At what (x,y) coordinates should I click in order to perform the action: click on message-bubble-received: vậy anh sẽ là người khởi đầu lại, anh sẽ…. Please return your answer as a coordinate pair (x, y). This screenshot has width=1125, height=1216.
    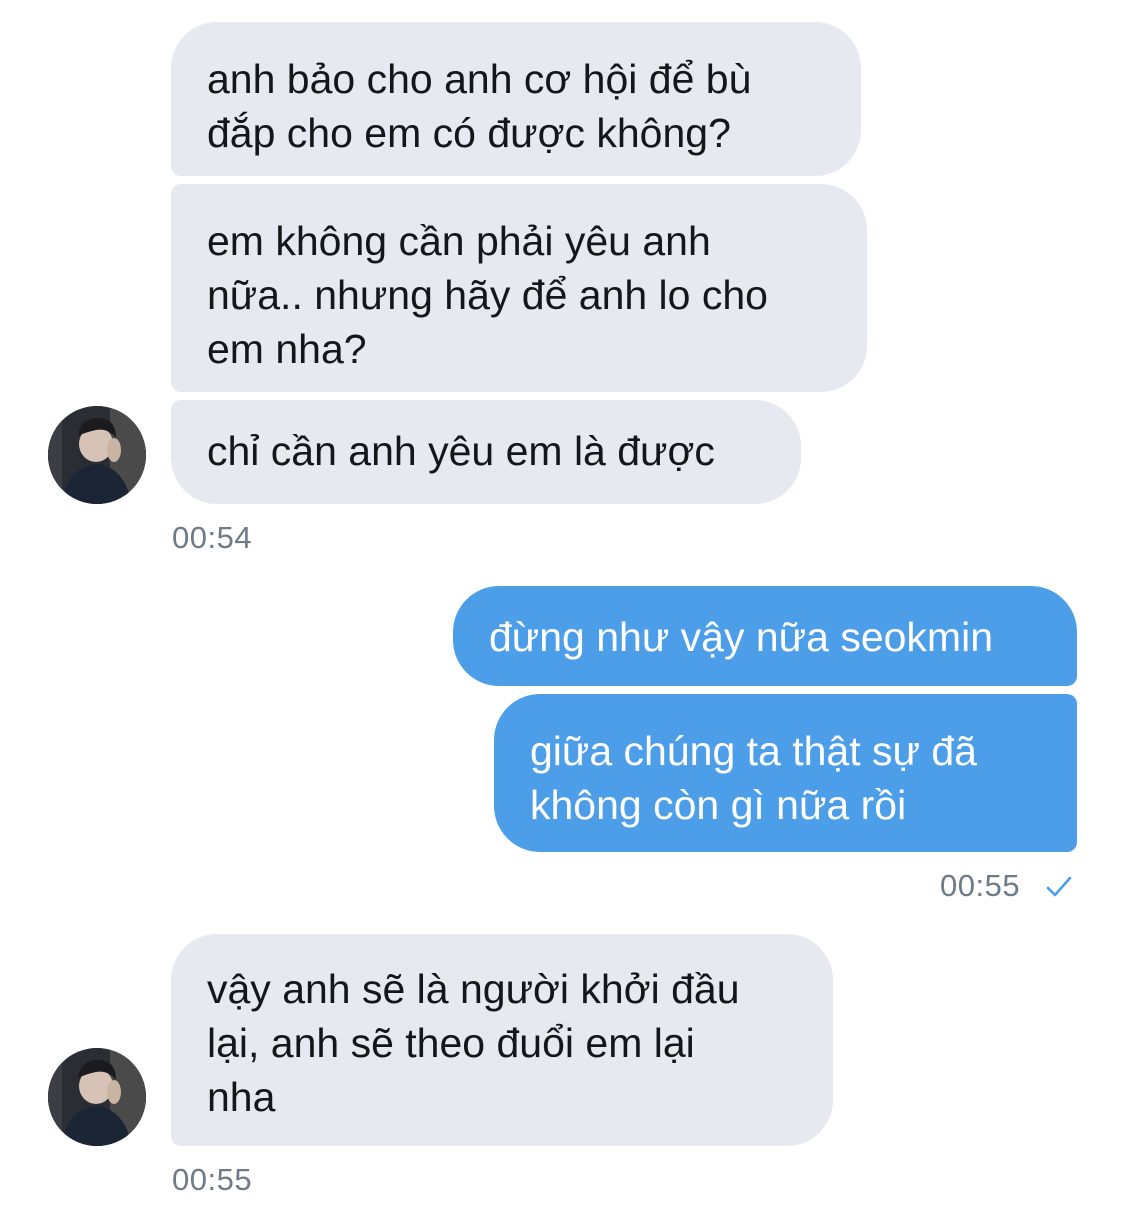
    Looking at the image, I should click on (502, 1040).